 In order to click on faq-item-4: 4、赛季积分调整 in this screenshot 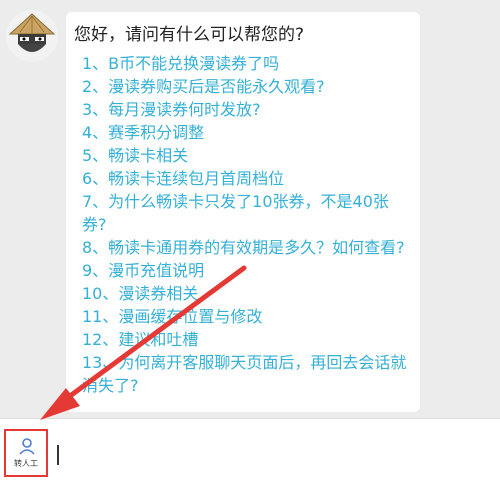, I will do `click(247, 132)`.